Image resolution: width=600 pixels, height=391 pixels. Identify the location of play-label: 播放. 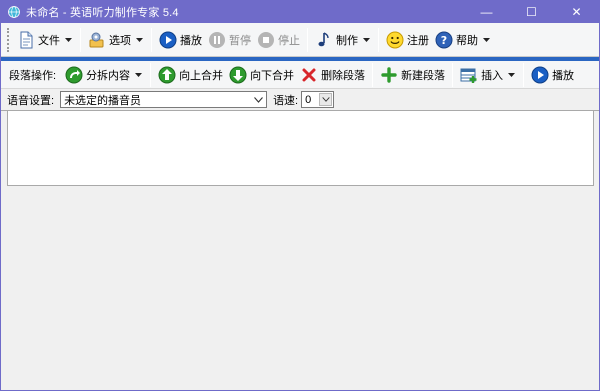
(191, 40).